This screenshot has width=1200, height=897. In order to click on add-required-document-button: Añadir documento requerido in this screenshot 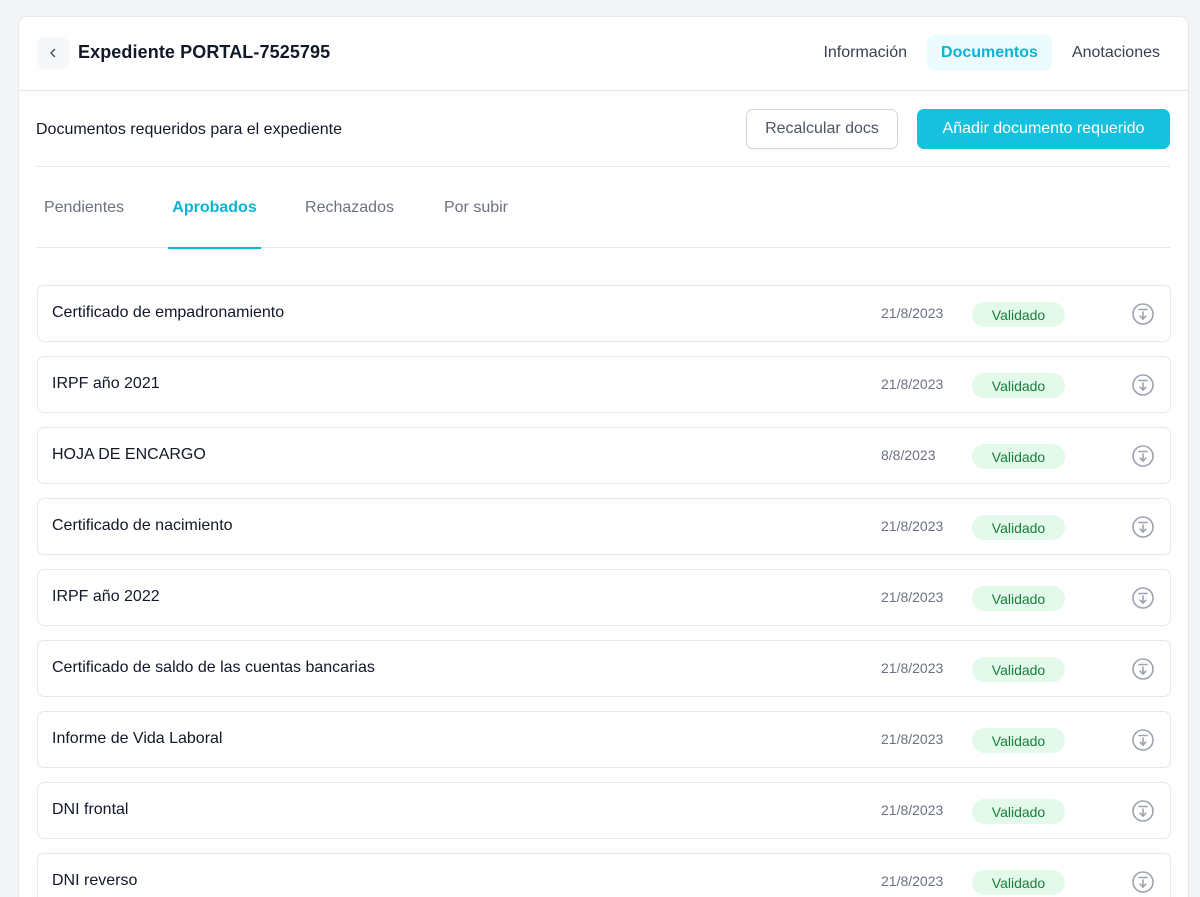, I will do `click(1043, 129)`.